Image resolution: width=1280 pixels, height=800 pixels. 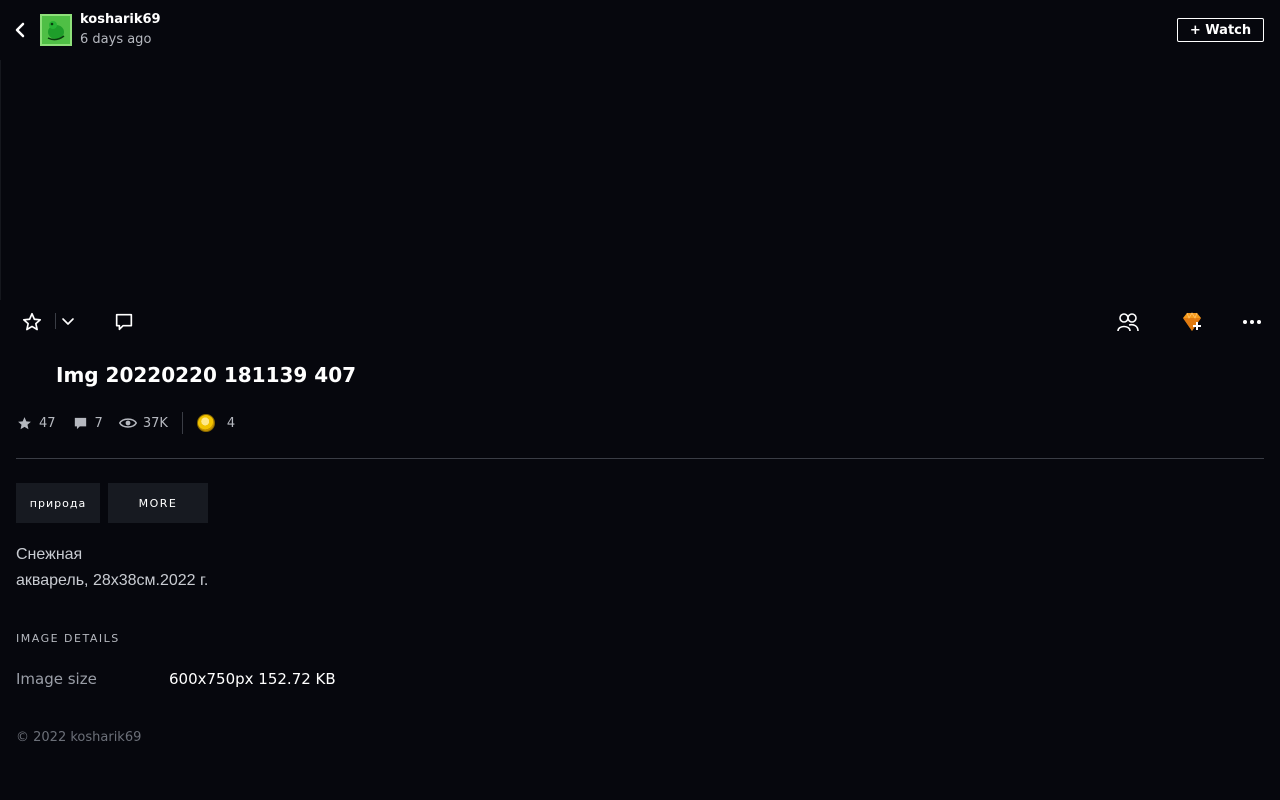 I want to click on deviation-description: Снежная акварель, 28х38см.2022 г., so click(x=112, y=568).